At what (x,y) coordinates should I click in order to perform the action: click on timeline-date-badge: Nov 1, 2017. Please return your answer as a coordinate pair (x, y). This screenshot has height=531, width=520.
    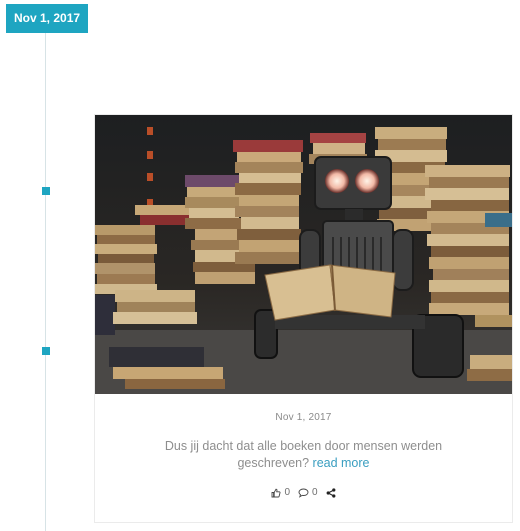
    Looking at the image, I should click on (47, 18).